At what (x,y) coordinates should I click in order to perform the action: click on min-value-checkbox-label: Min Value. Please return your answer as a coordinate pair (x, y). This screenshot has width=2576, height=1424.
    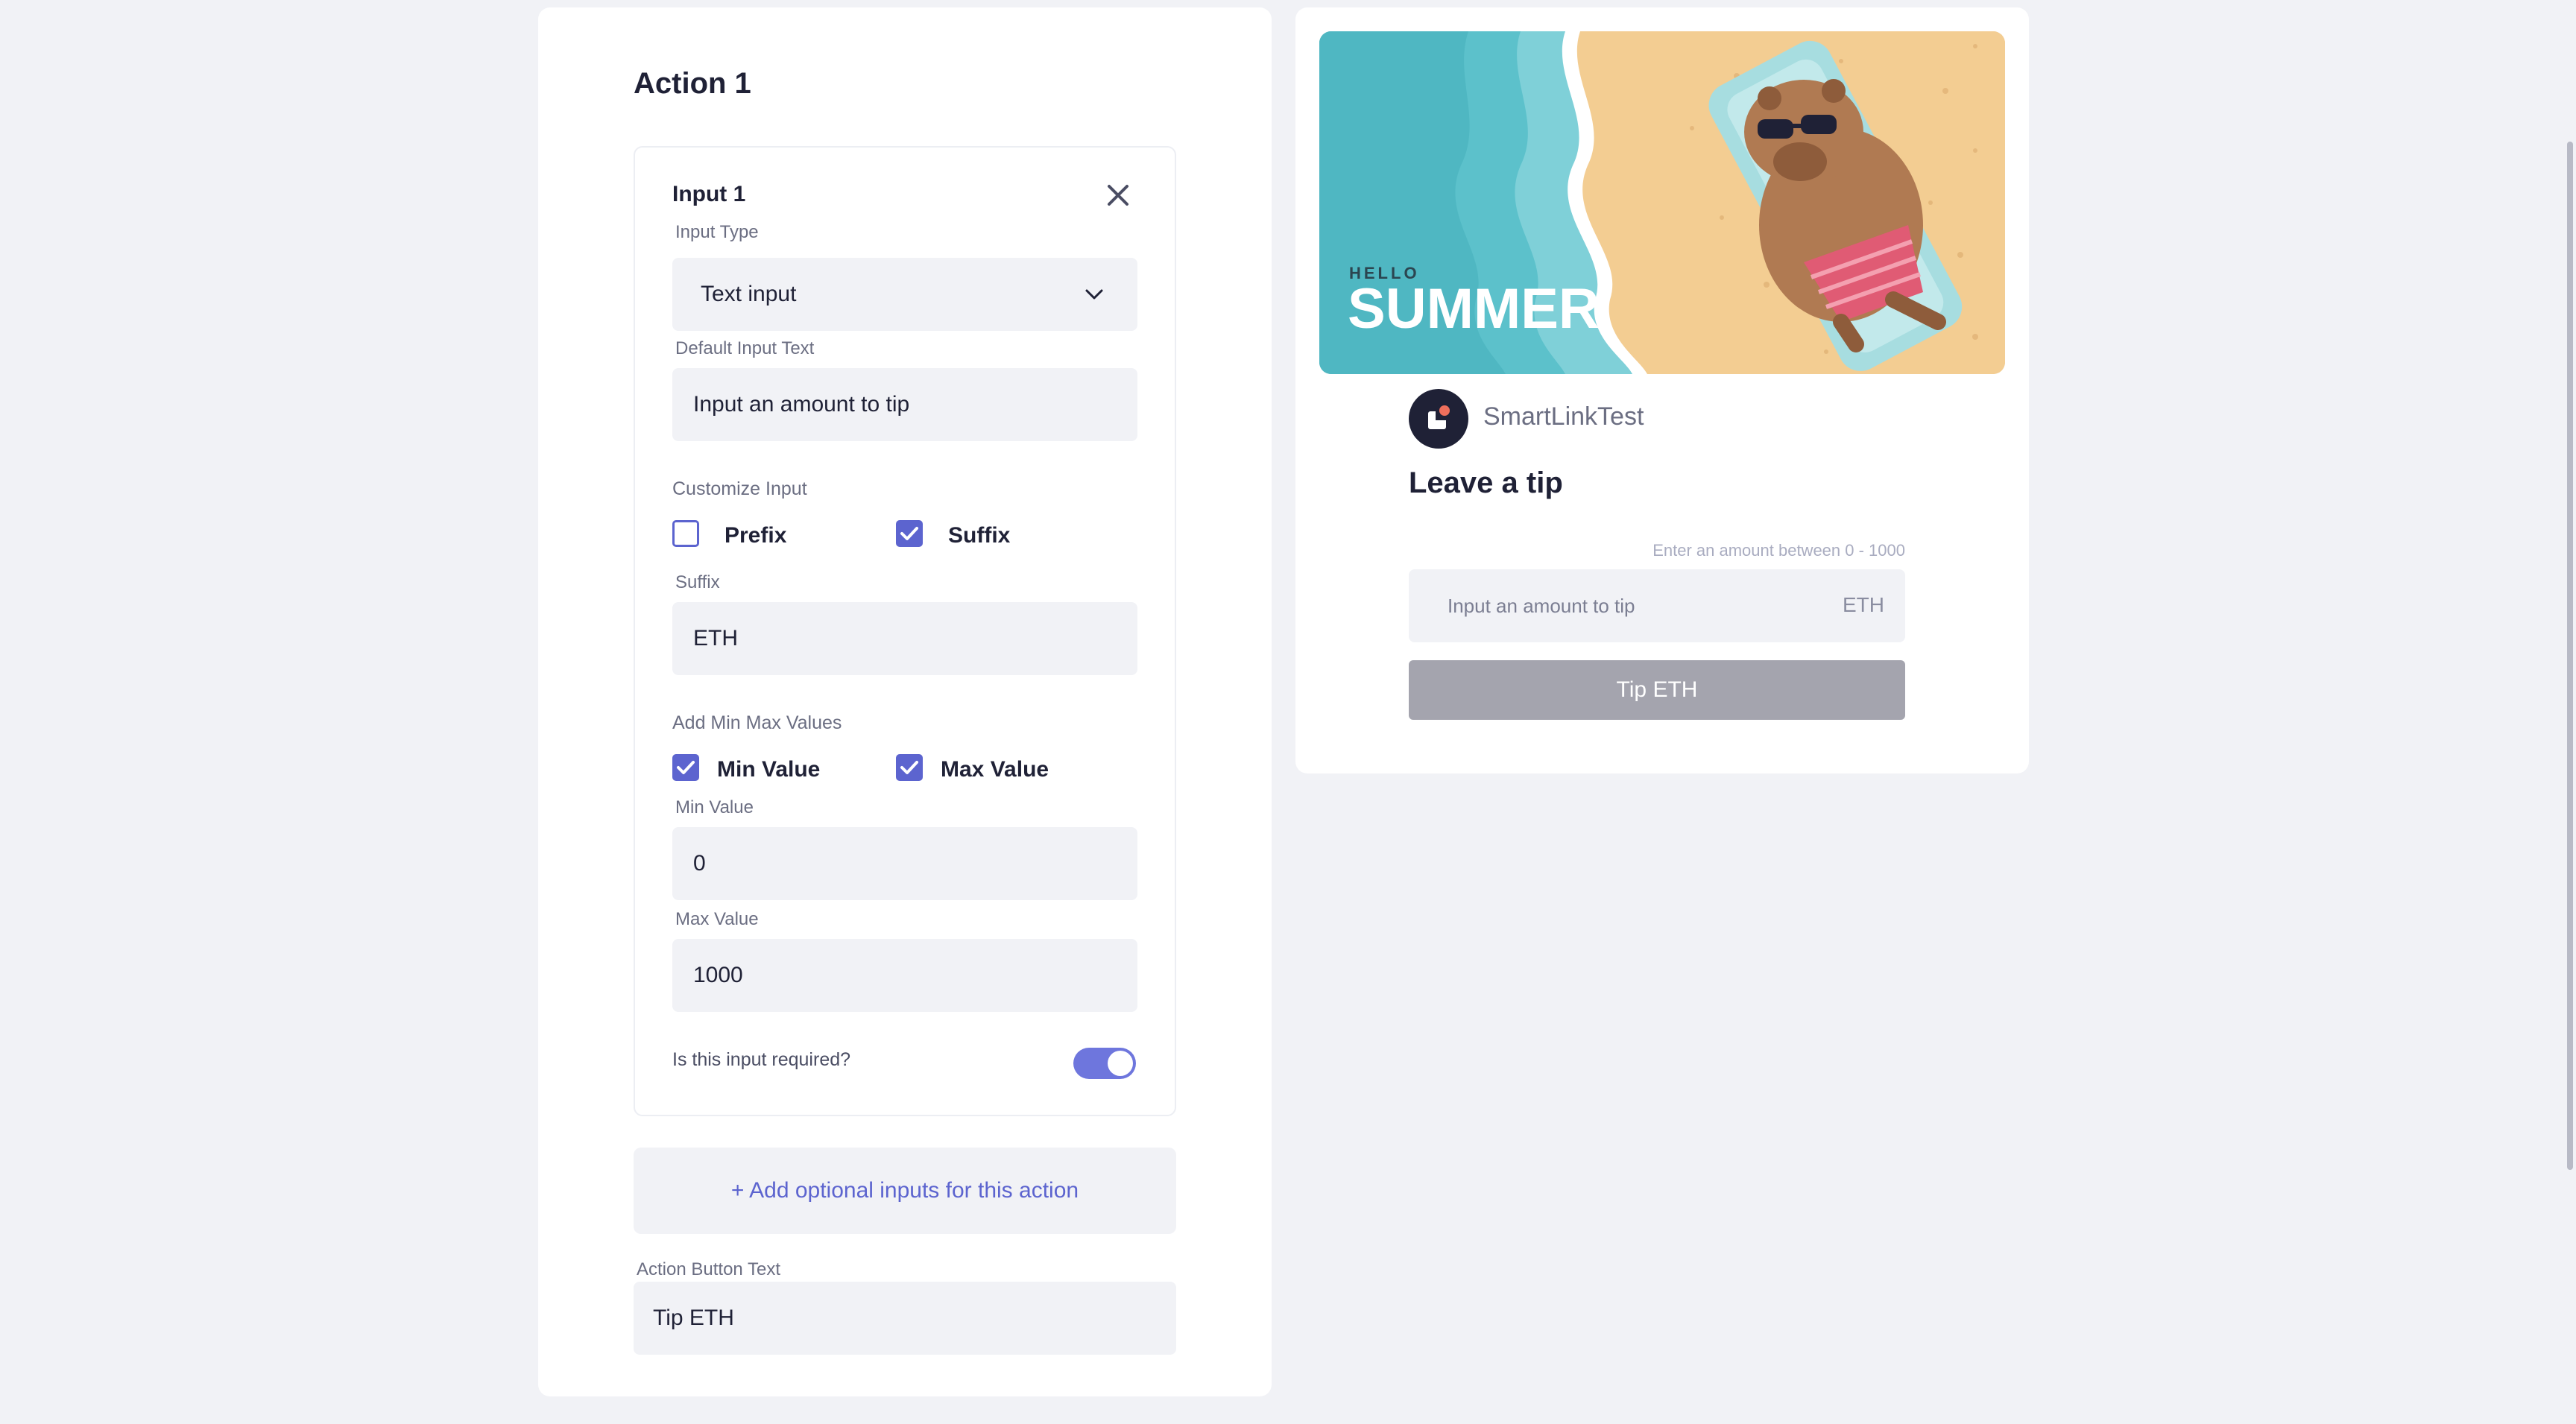
    Looking at the image, I should click on (769, 770).